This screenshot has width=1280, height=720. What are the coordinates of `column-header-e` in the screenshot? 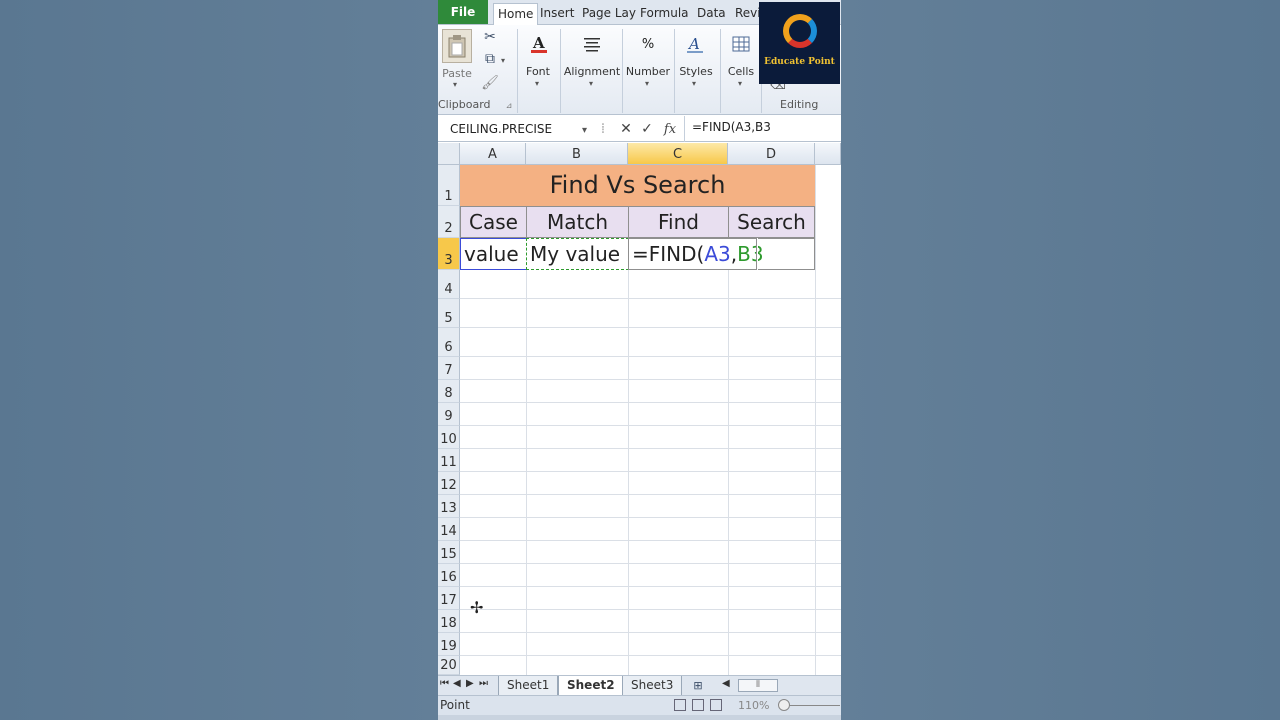 It's located at (828, 154).